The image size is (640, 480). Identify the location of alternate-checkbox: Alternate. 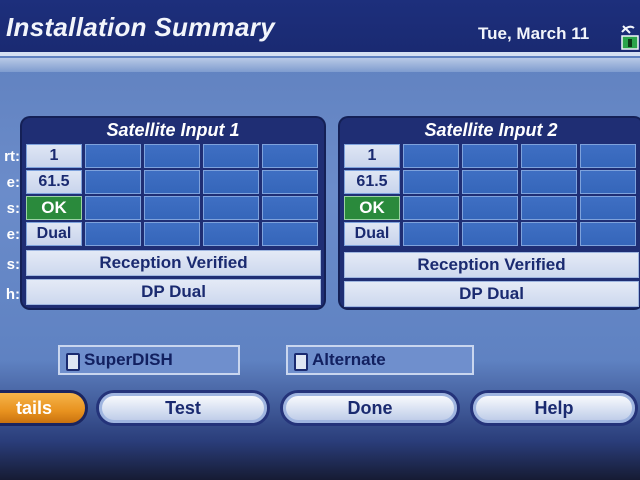
(380, 360).